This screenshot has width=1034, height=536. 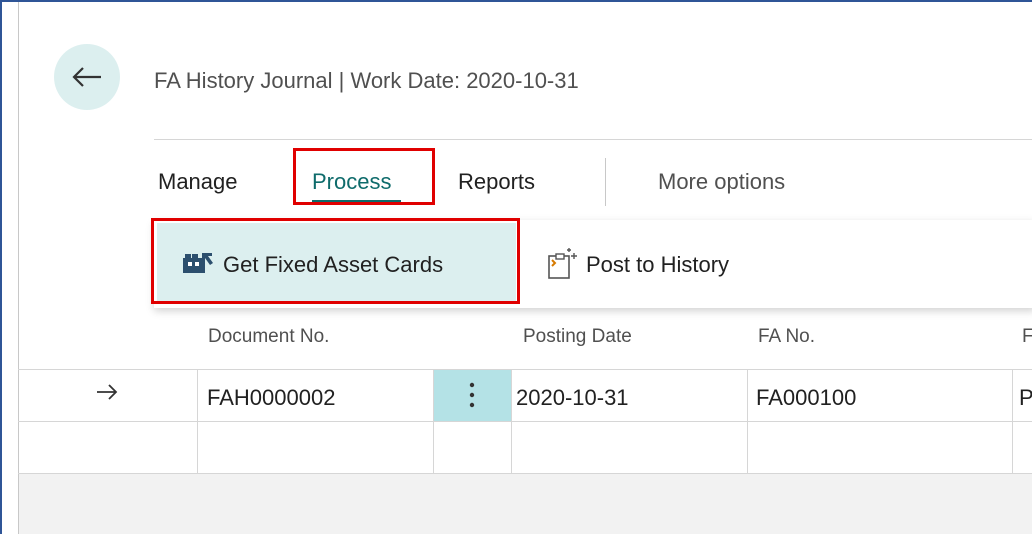 I want to click on back-arrow-icon, so click(x=86, y=77).